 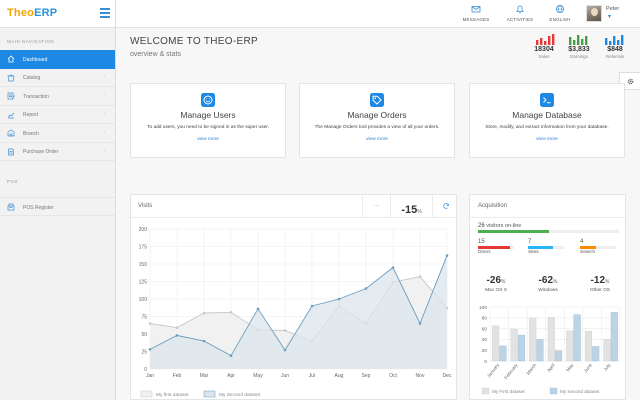 What do you see at coordinates (570, 367) in the screenshot?
I see `x-tick-label: May` at bounding box center [570, 367].